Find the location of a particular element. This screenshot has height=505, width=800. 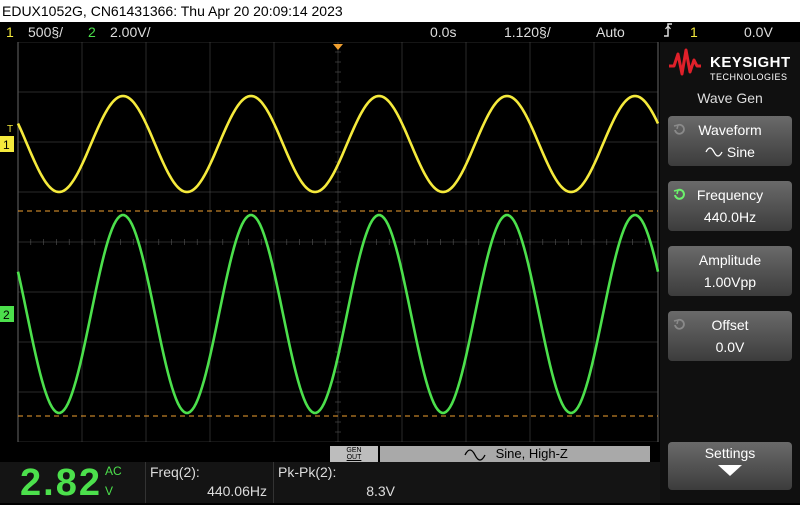

pkpk-measurement: Pk-Pk(2): 8.3V is located at coordinates (336, 482).